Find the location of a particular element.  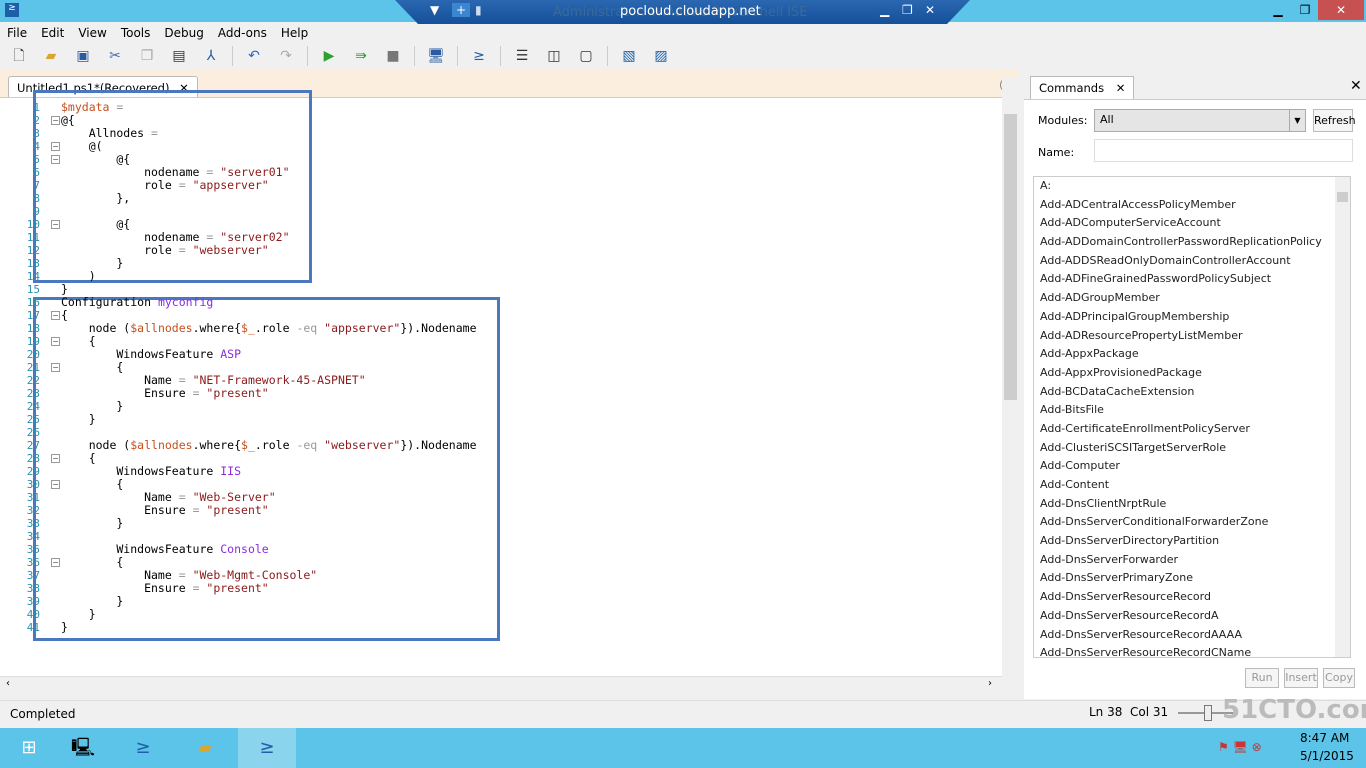

command-item: Add-ADFineGrainedPasswordPolicySubject is located at coordinates (1192, 279).